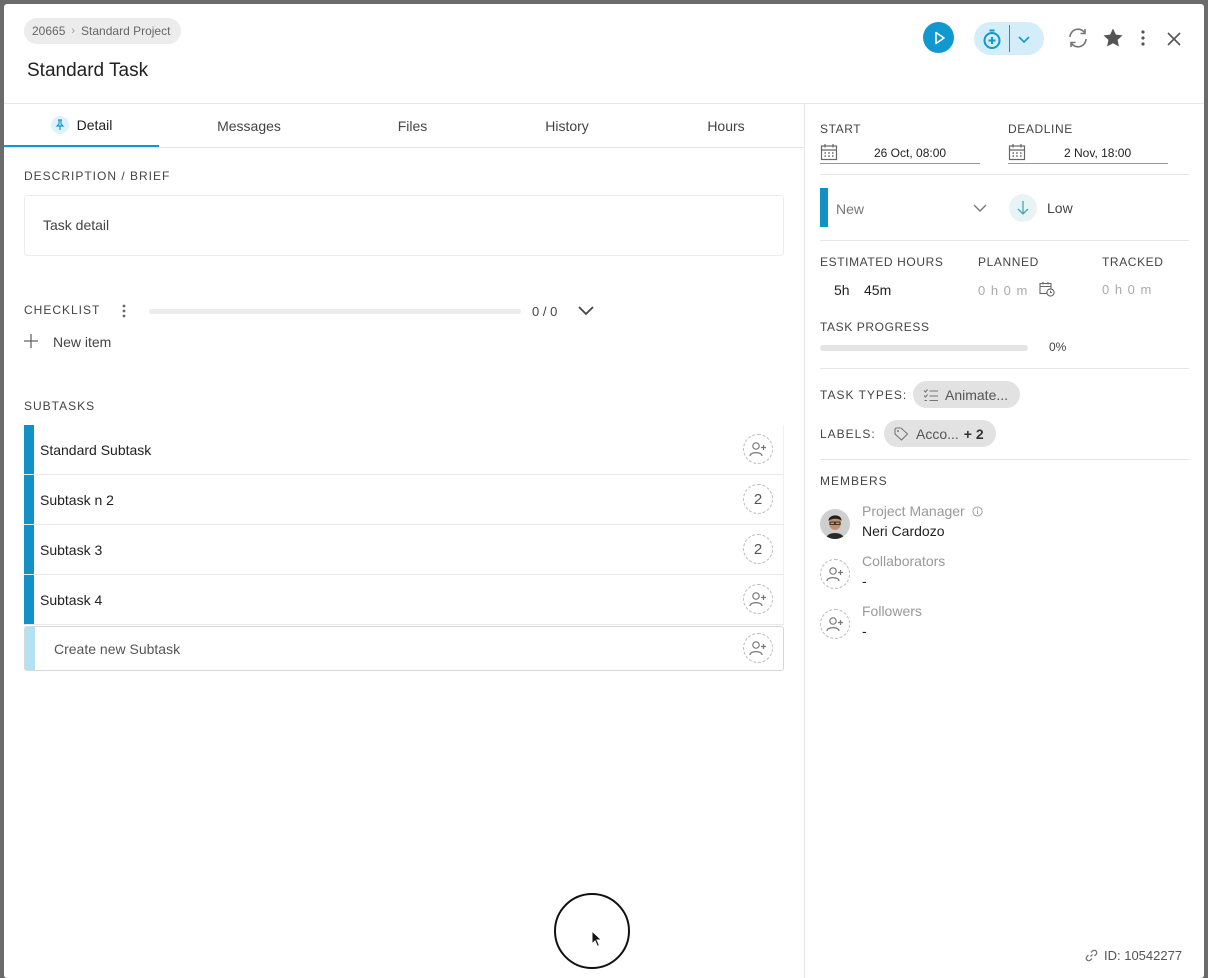 This screenshot has height=978, width=1208. Describe the element at coordinates (404, 500) in the screenshot. I see `subtask-row: Subtask n 2 2` at that location.